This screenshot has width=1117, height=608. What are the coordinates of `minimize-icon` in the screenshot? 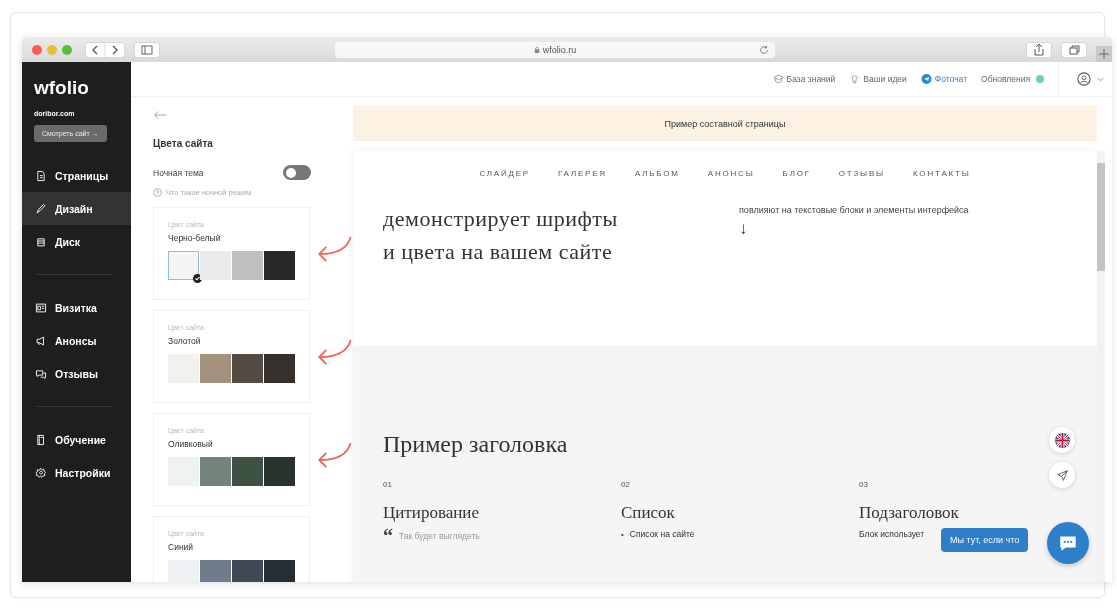 It's located at (52, 49).